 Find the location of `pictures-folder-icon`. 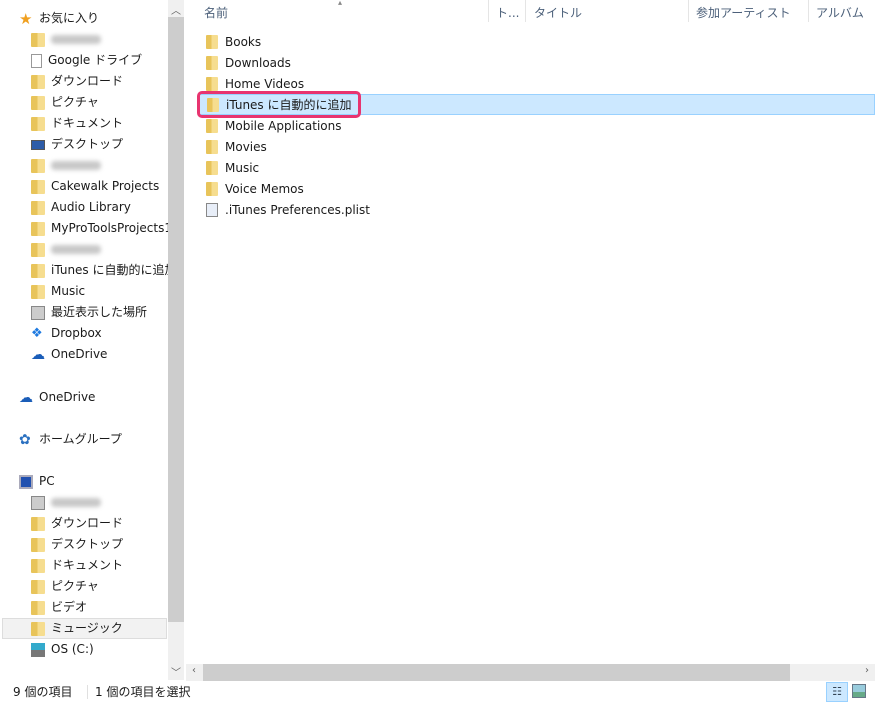

pictures-folder-icon is located at coordinates (38, 586).